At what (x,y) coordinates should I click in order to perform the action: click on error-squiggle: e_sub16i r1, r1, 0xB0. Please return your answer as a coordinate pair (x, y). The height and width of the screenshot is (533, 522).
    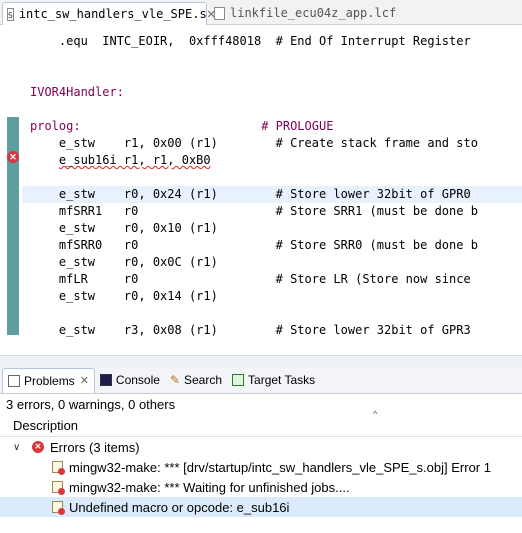
    Looking at the image, I should click on (134, 160).